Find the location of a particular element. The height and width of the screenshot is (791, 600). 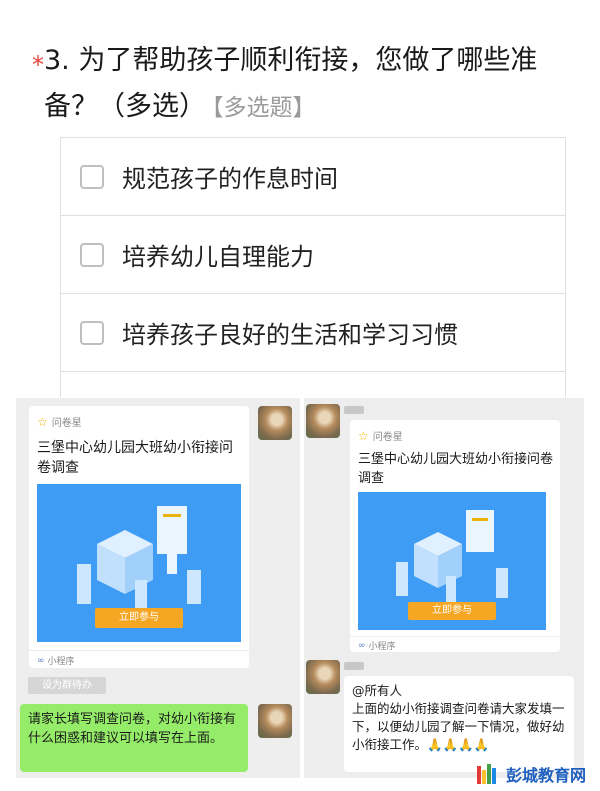

option-label: 规范孩子的作息时间 is located at coordinates (230, 179).